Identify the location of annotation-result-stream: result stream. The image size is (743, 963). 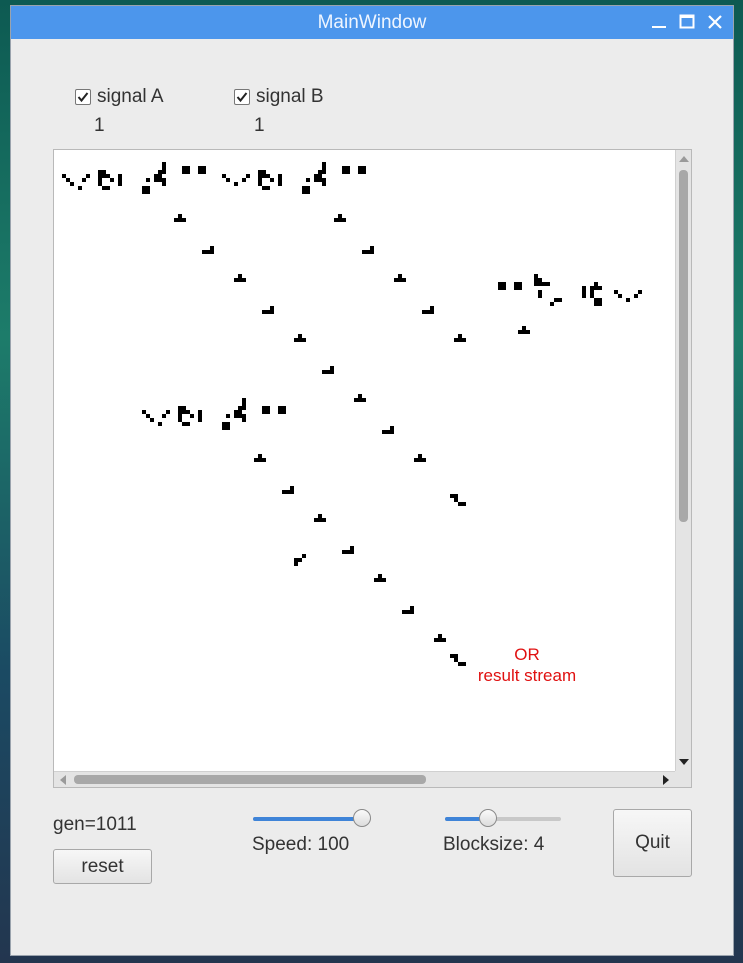
(527, 675).